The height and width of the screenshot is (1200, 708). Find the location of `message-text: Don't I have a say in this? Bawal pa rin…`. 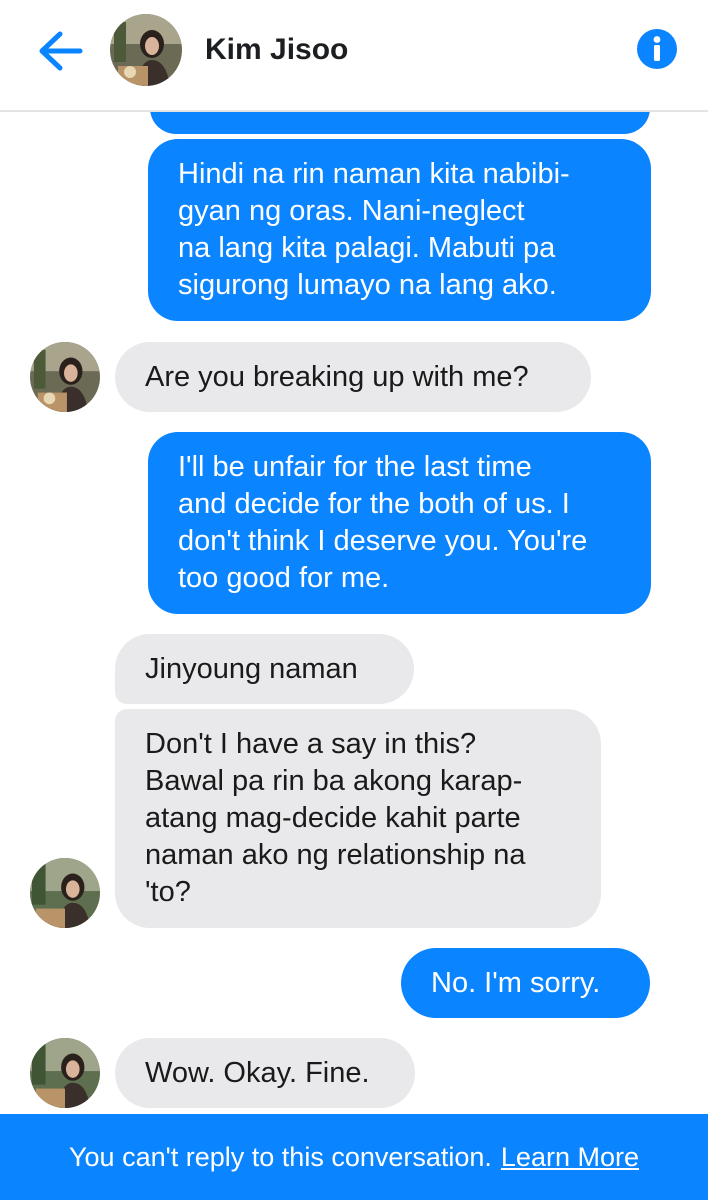

message-text: Don't I have a say in this? Bawal pa rin… is located at coordinates (335, 818).